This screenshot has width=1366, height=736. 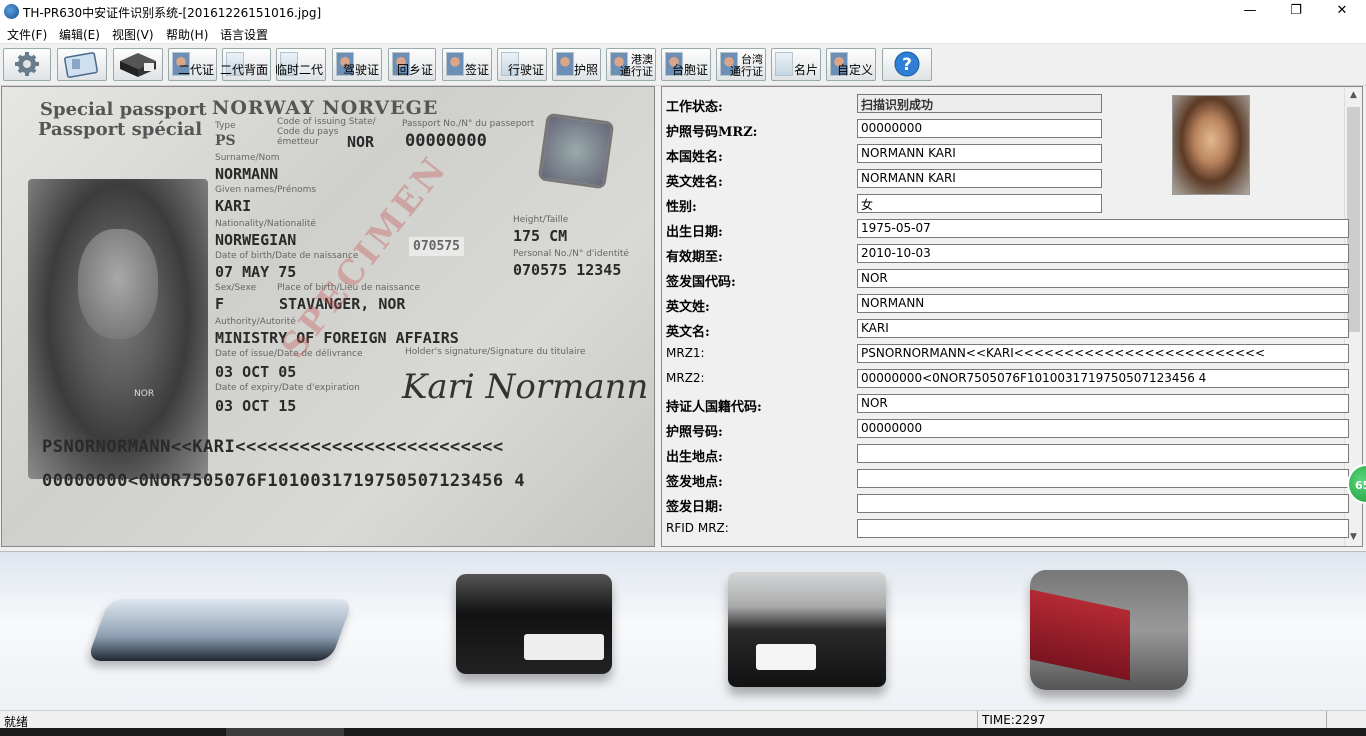 I want to click on doc-vehicle-license-button: 行驶证, so click(x=522, y=64).